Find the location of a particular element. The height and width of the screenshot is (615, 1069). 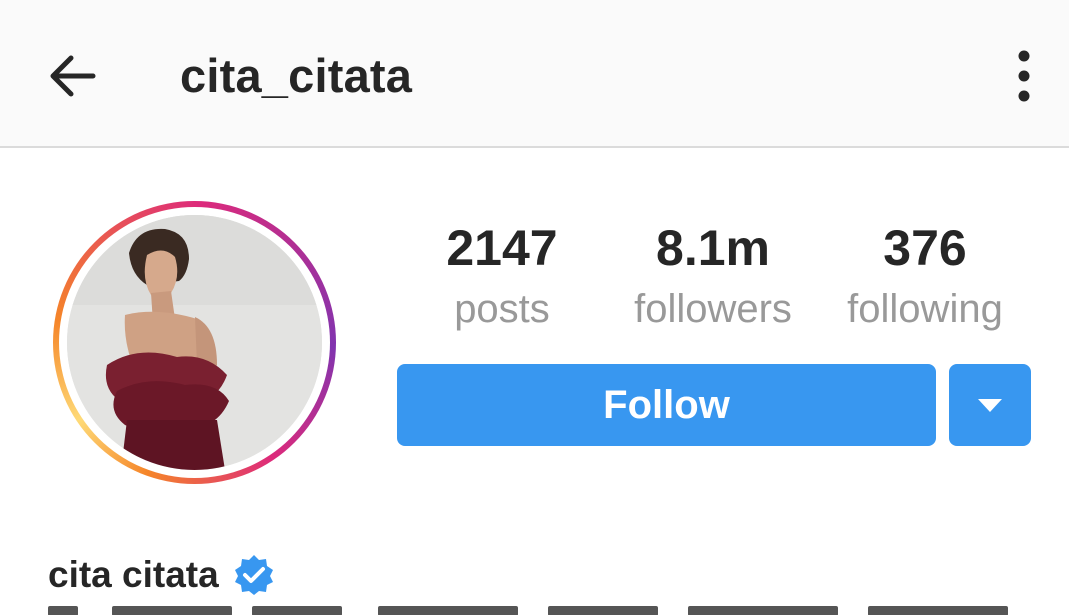

full-name: cita citata is located at coordinates (133, 574).